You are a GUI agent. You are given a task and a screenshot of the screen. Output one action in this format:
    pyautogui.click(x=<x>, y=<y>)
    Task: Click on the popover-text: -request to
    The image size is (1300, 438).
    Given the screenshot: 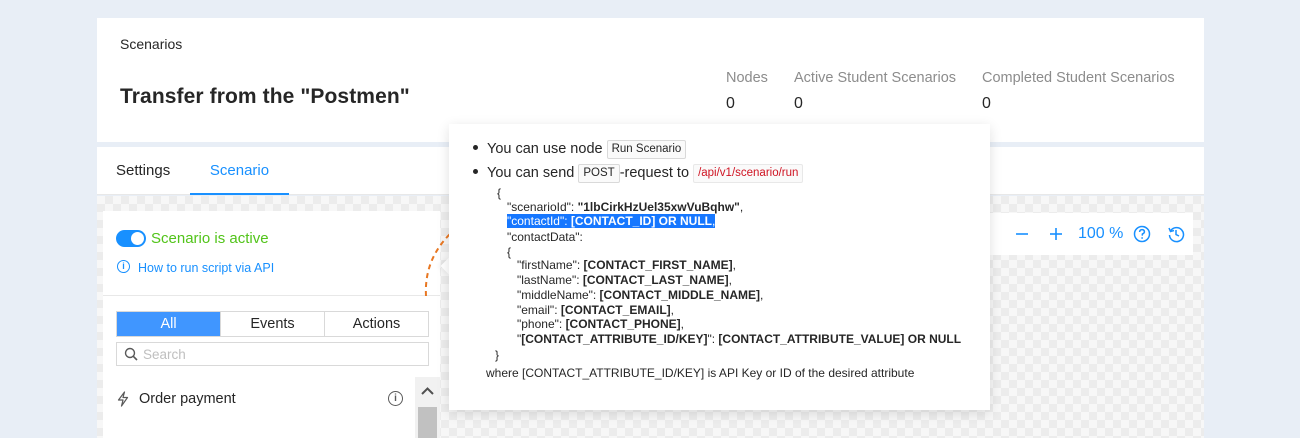 What is the action you would take?
    pyautogui.click(x=654, y=173)
    